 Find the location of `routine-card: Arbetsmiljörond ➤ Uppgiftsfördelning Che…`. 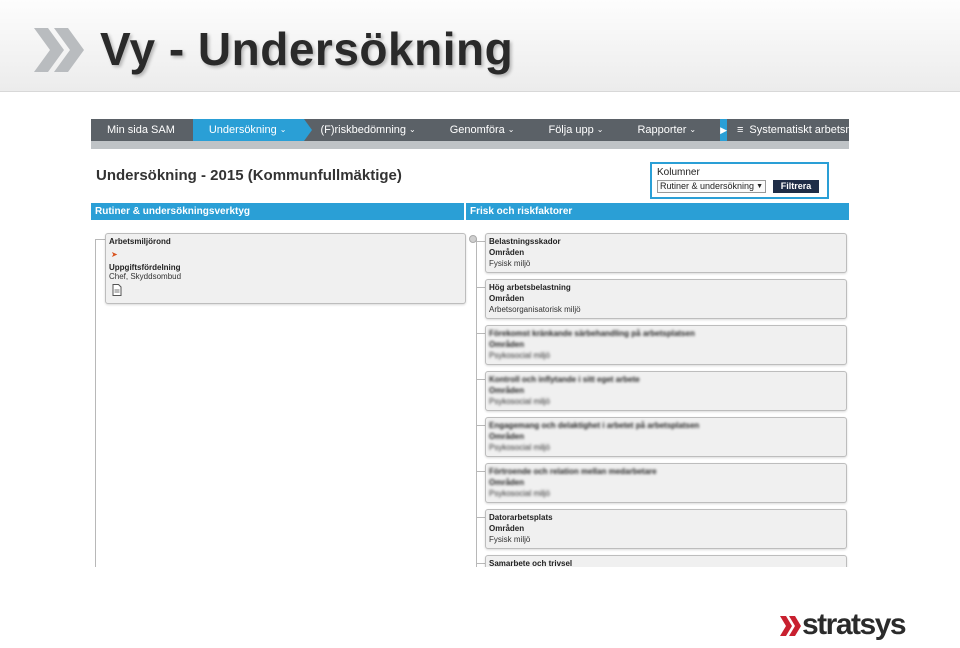

routine-card: Arbetsmiljörond ➤ Uppgiftsfördelning Che… is located at coordinates (285, 268).